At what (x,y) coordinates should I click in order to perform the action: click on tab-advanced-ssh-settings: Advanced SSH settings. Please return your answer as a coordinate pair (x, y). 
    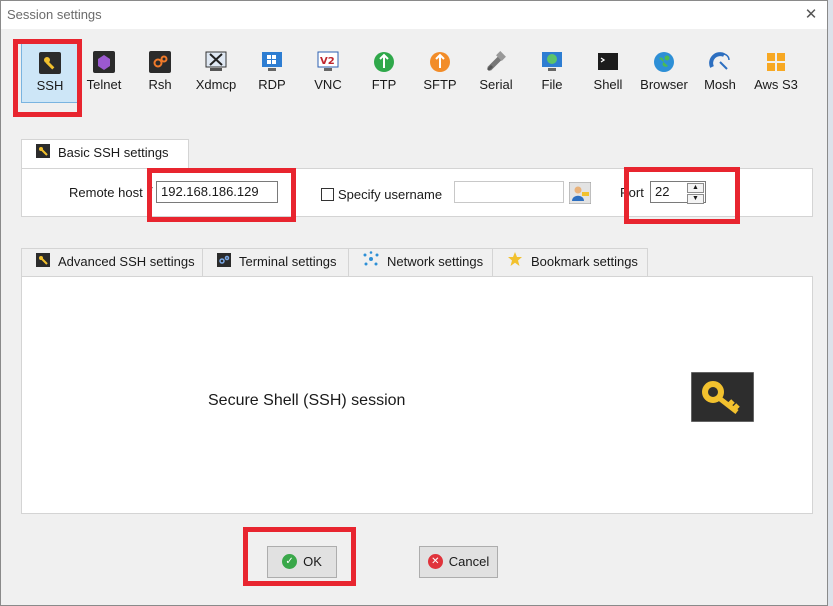
    Looking at the image, I should click on (112, 262).